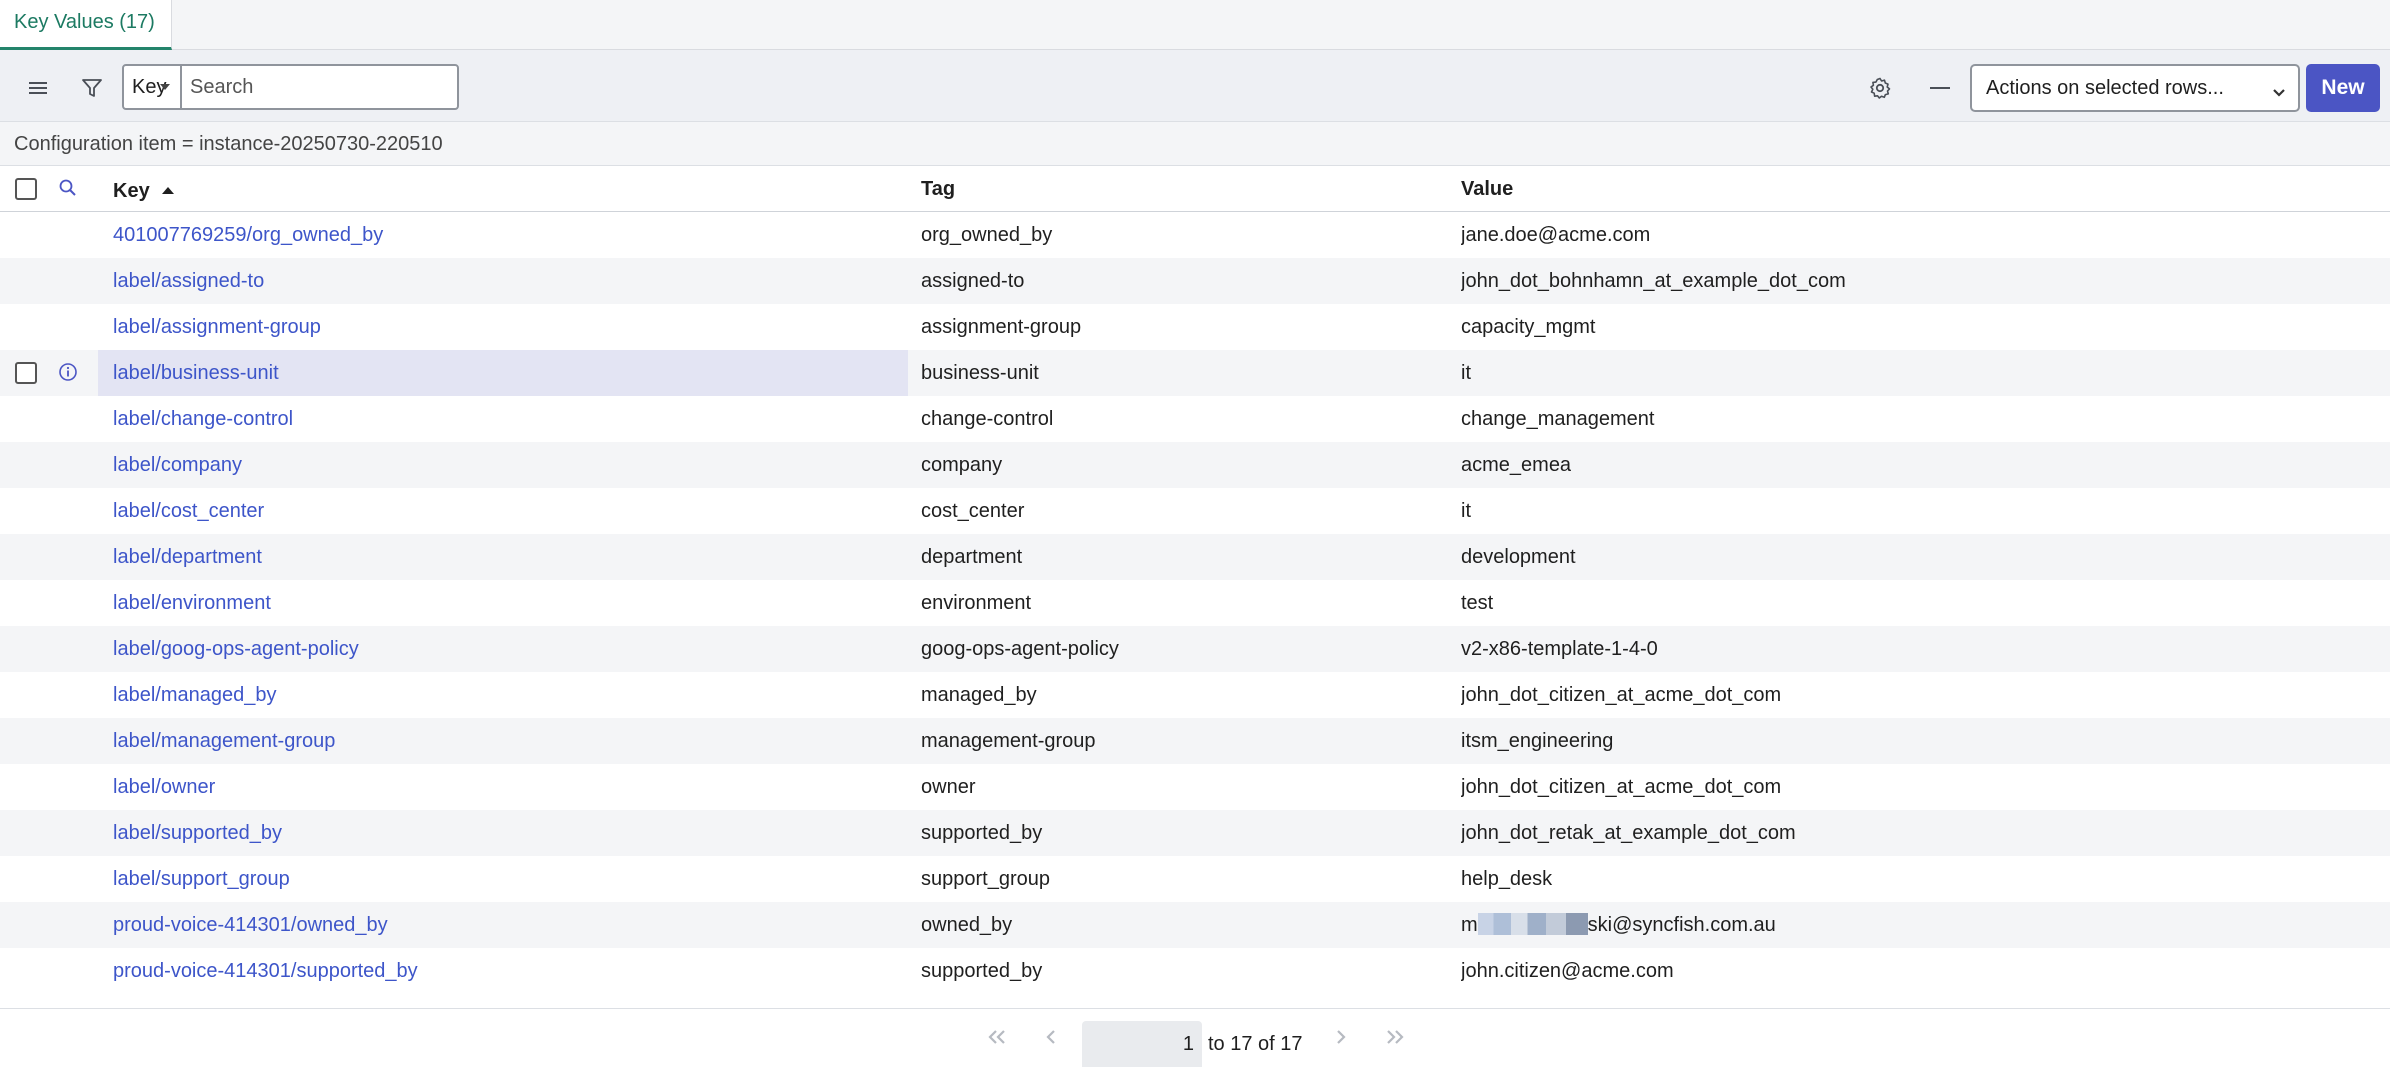 This screenshot has height=1067, width=2390. What do you see at coordinates (1255, 1044) in the screenshot?
I see `page-range-text: to 17 of 17` at bounding box center [1255, 1044].